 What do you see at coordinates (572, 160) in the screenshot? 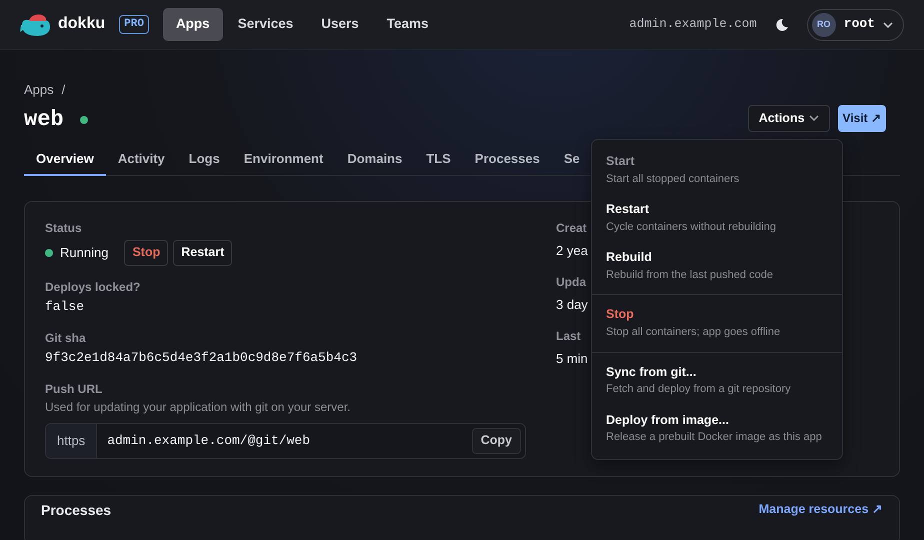
I see `tab: Se` at bounding box center [572, 160].